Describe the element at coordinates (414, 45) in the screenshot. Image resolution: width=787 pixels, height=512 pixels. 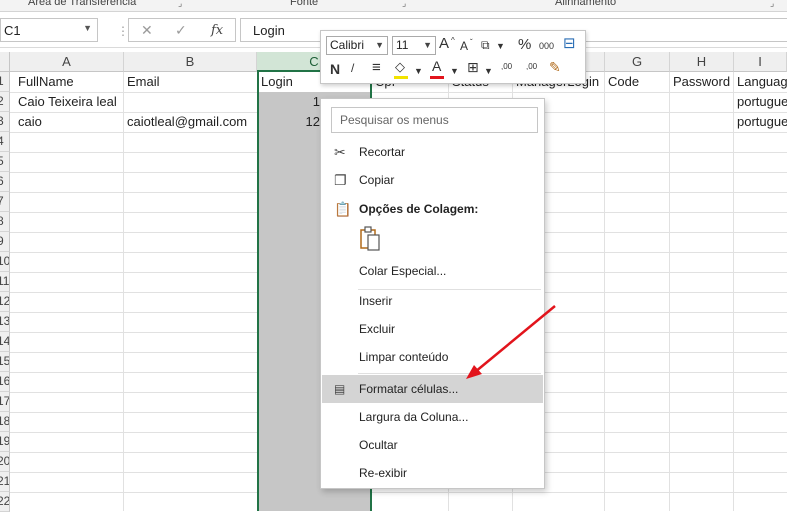
I see `font-size-select: 11 ▼` at that location.